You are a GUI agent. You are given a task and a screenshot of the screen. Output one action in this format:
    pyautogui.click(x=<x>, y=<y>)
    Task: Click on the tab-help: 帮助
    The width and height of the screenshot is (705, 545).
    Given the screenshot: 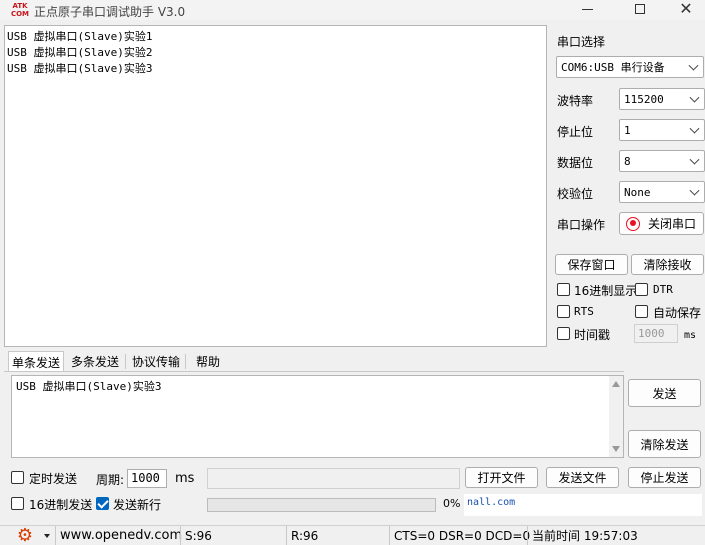 What is the action you would take?
    pyautogui.click(x=208, y=361)
    